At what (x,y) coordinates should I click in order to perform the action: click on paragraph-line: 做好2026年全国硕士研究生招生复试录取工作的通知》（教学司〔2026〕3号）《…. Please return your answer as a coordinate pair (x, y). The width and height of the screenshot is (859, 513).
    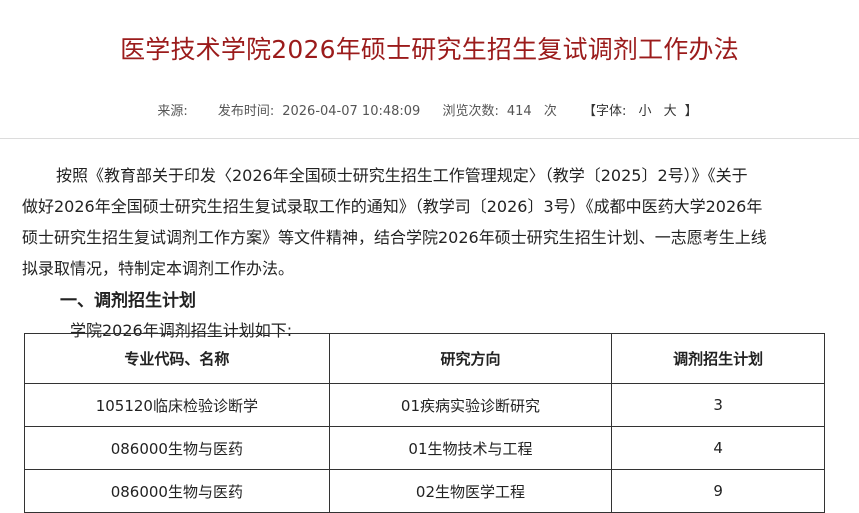
    Looking at the image, I should click on (392, 206).